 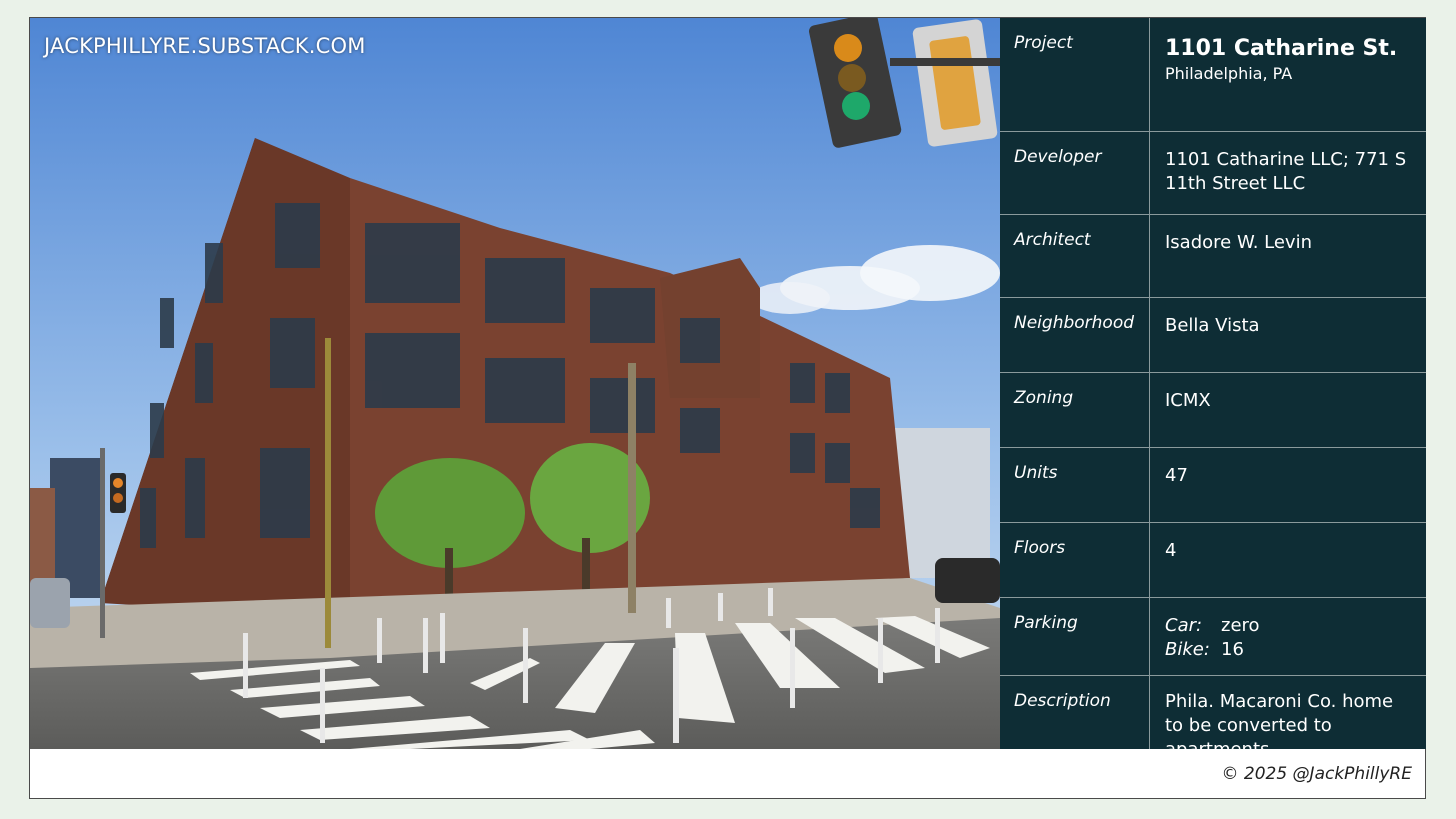 What do you see at coordinates (1290, 626) in the screenshot?
I see `parking-car: Car: zero` at bounding box center [1290, 626].